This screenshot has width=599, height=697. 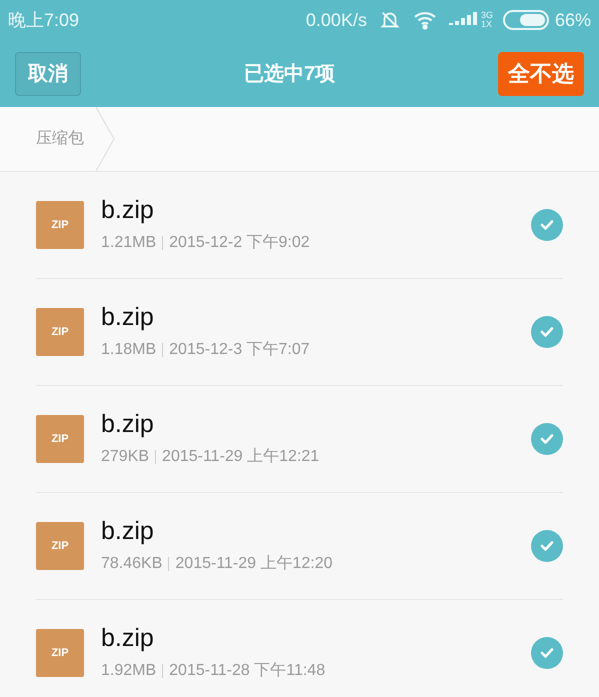 What do you see at coordinates (486, 24) in the screenshot?
I see `network-type: 1X` at bounding box center [486, 24].